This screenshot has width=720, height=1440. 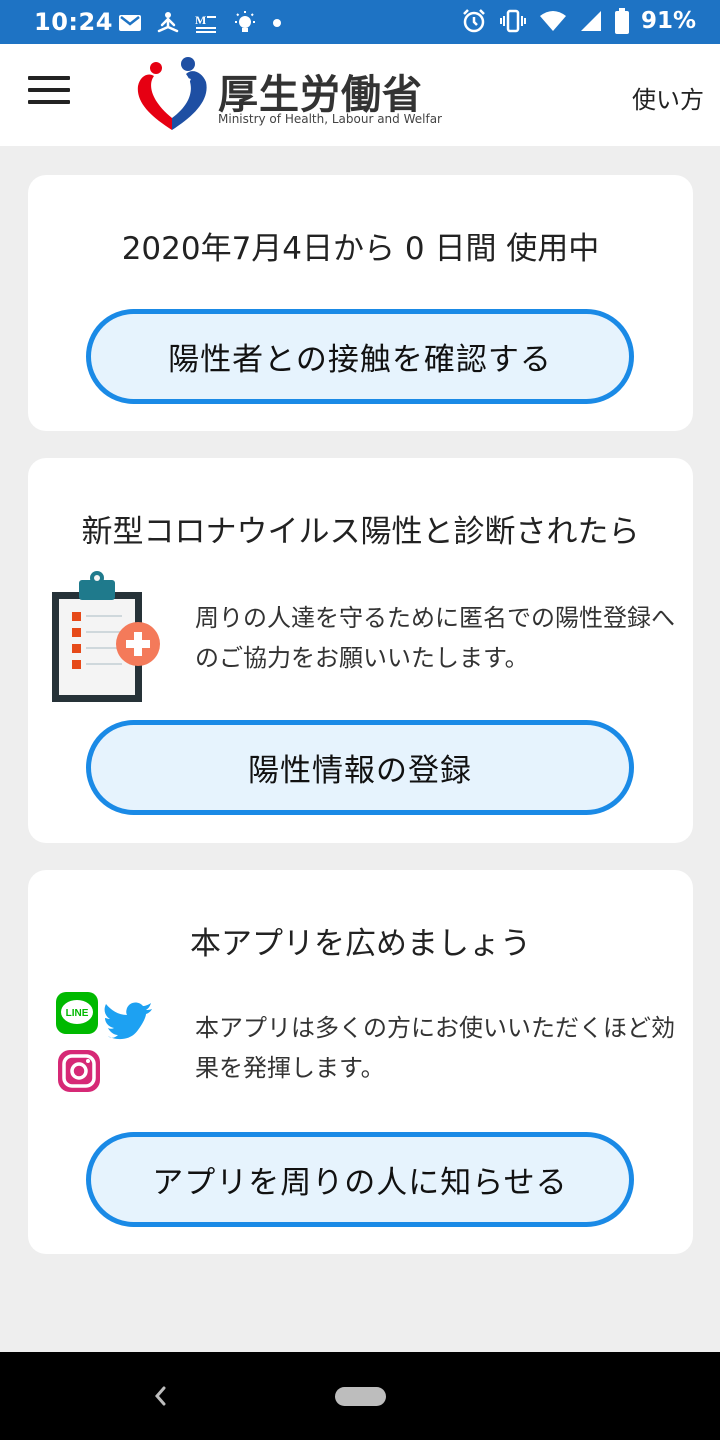 What do you see at coordinates (360, 944) in the screenshot?
I see `share-section-title: 本アプリを広めましょう` at bounding box center [360, 944].